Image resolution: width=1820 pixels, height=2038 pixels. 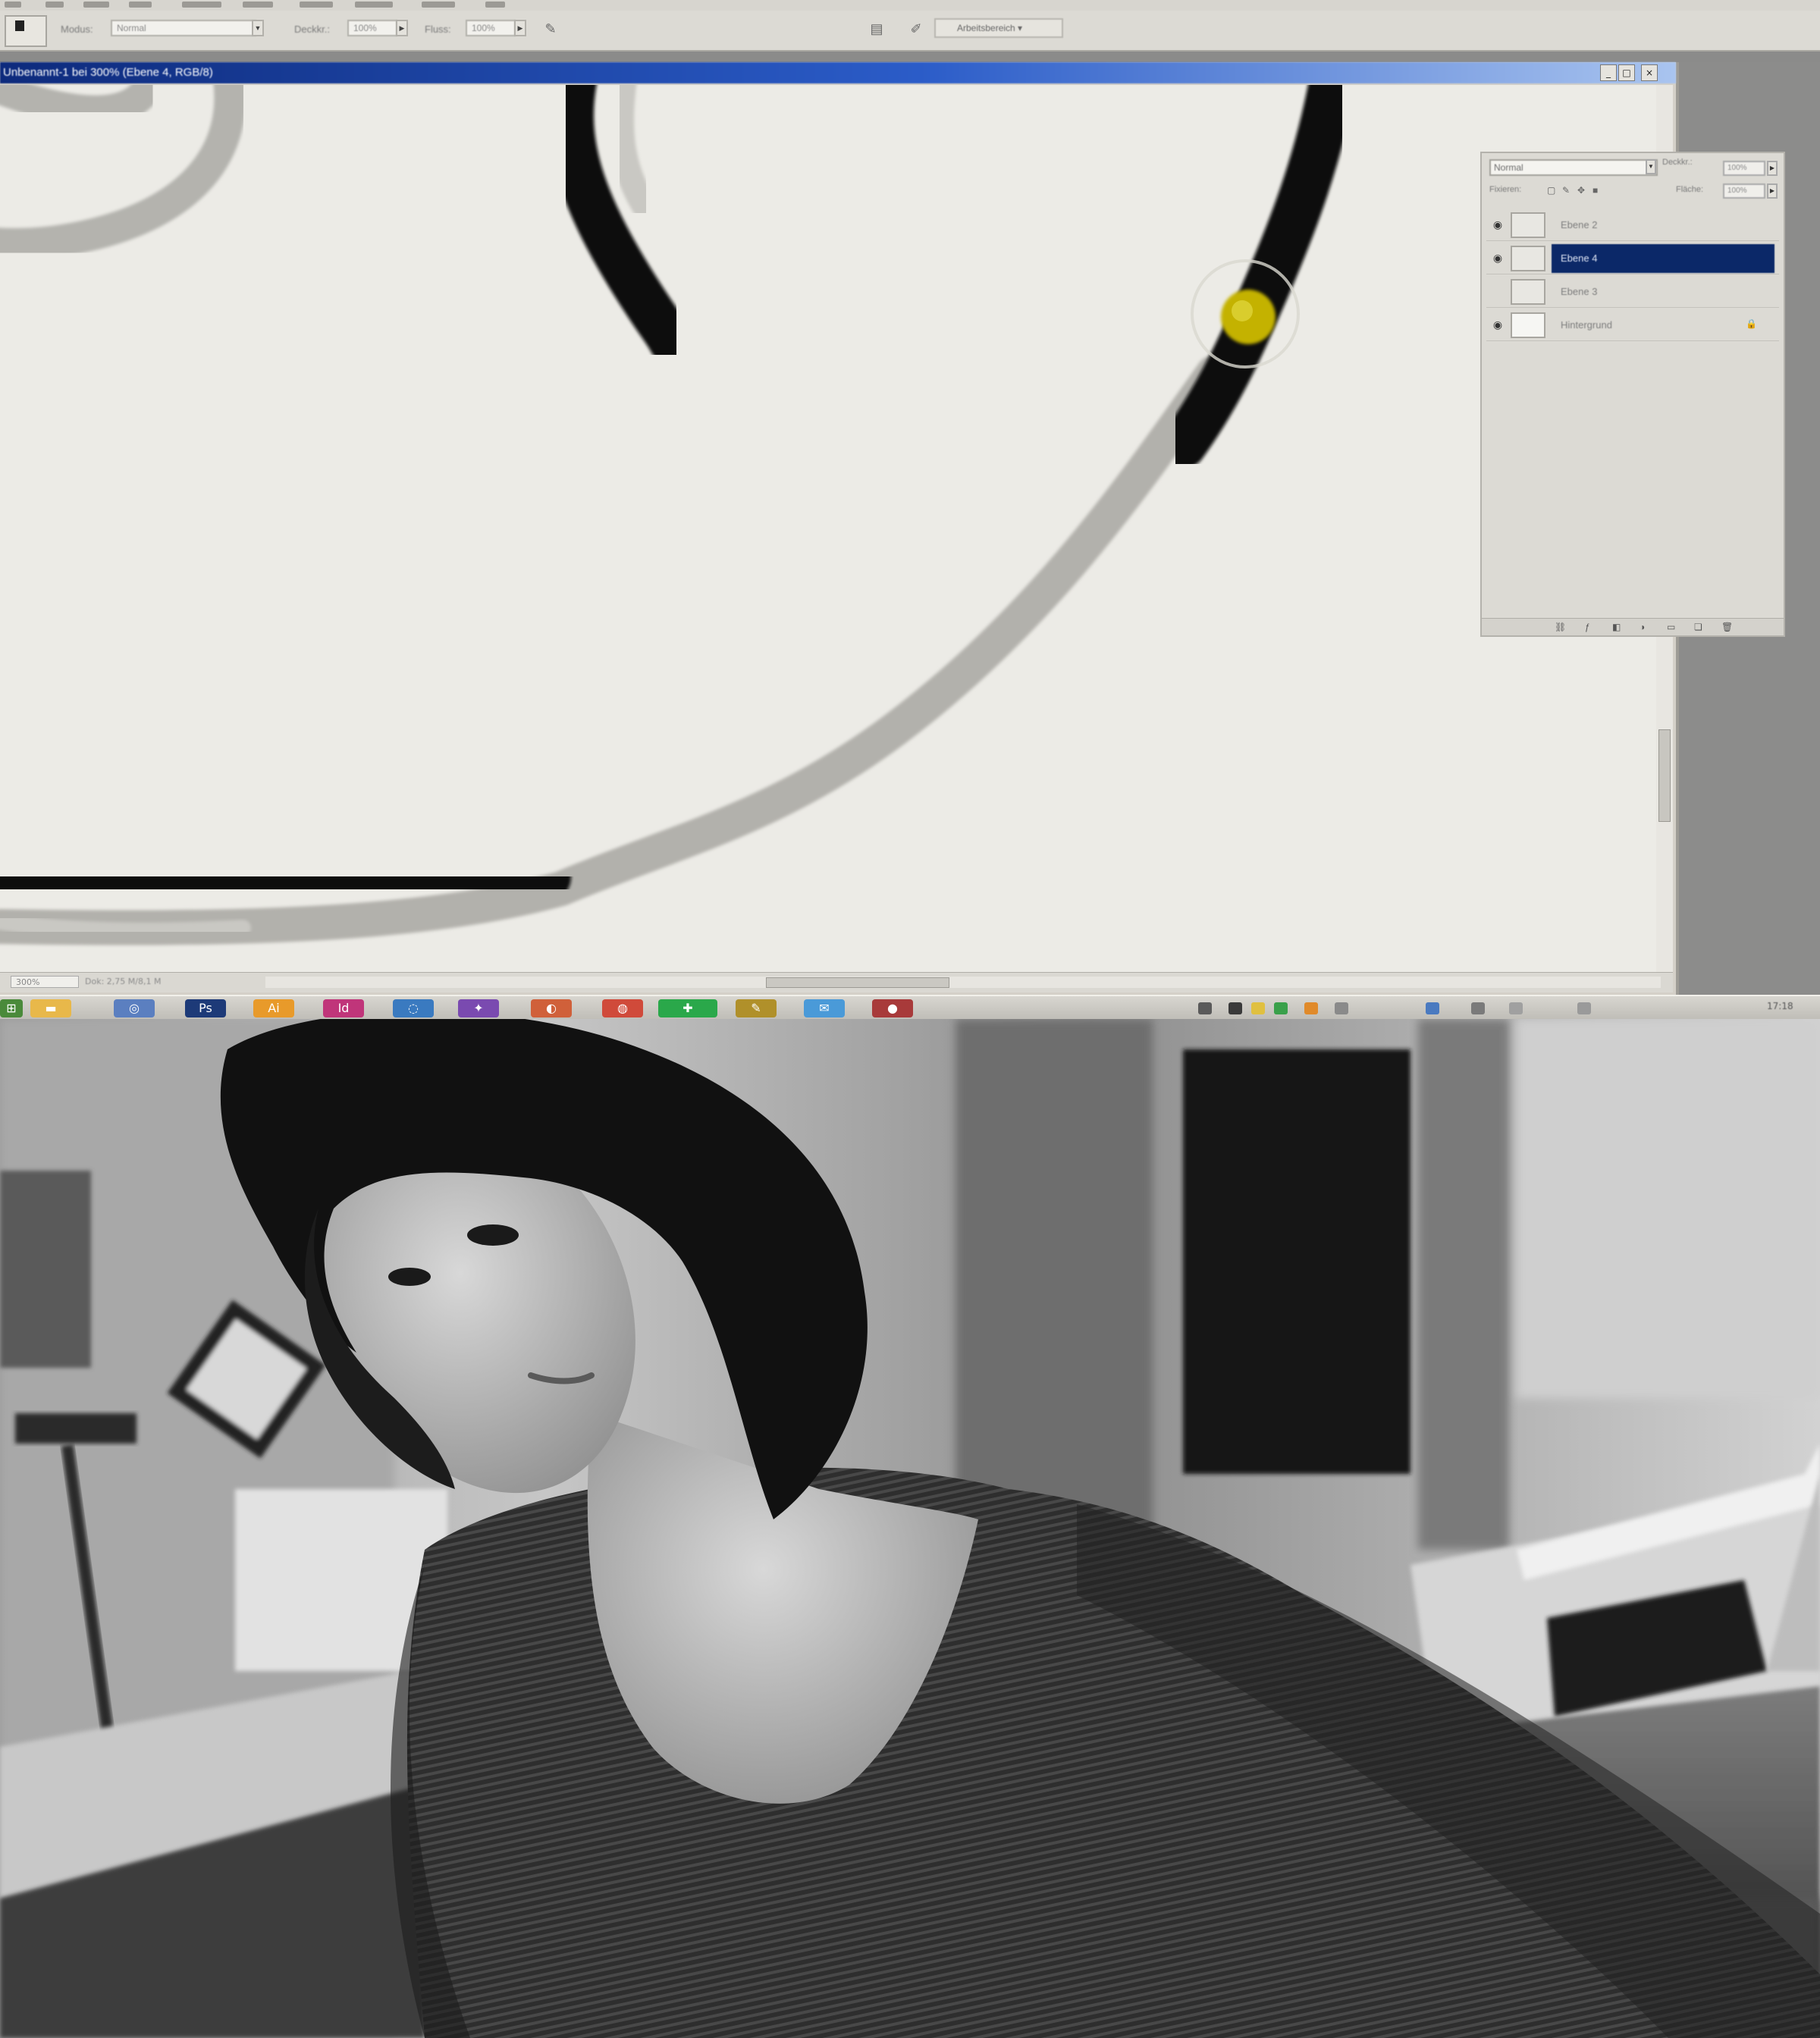 I want to click on game-icon: ✚, so click(x=687, y=1008).